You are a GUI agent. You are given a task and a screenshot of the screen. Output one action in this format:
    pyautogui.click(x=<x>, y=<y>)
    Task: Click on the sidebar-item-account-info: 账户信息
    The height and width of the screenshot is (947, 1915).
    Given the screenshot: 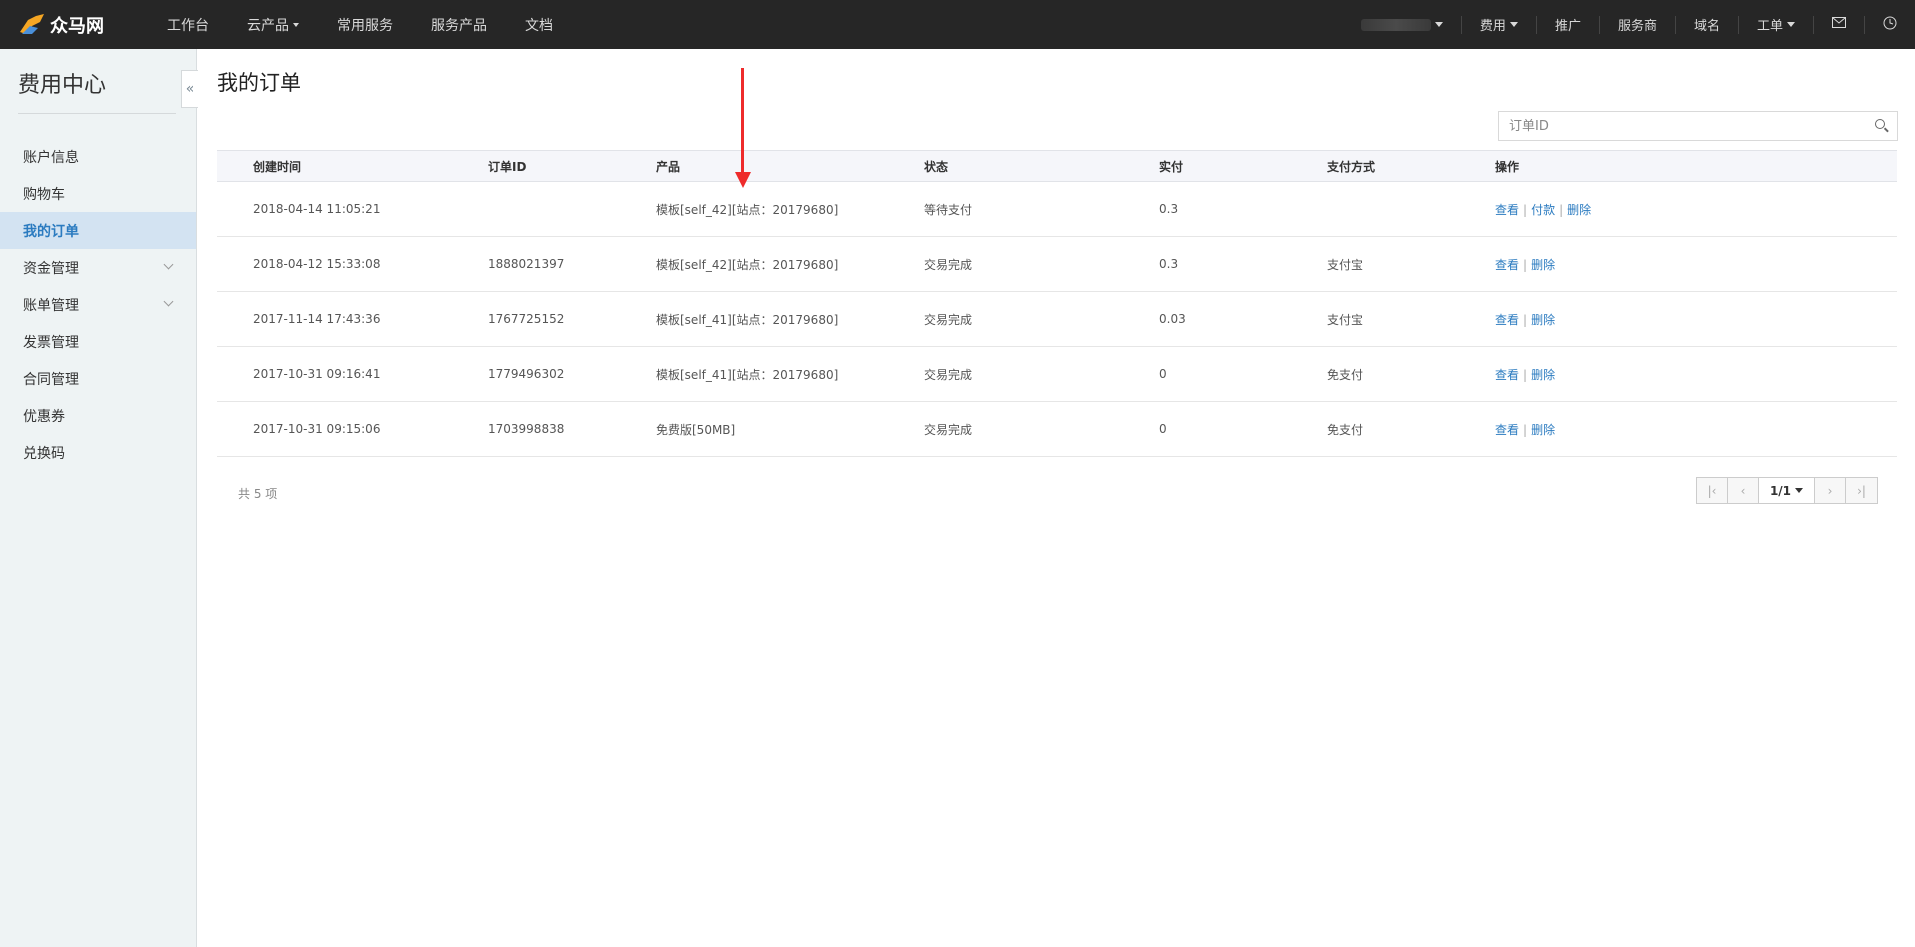 What is the action you would take?
    pyautogui.click(x=98, y=156)
    